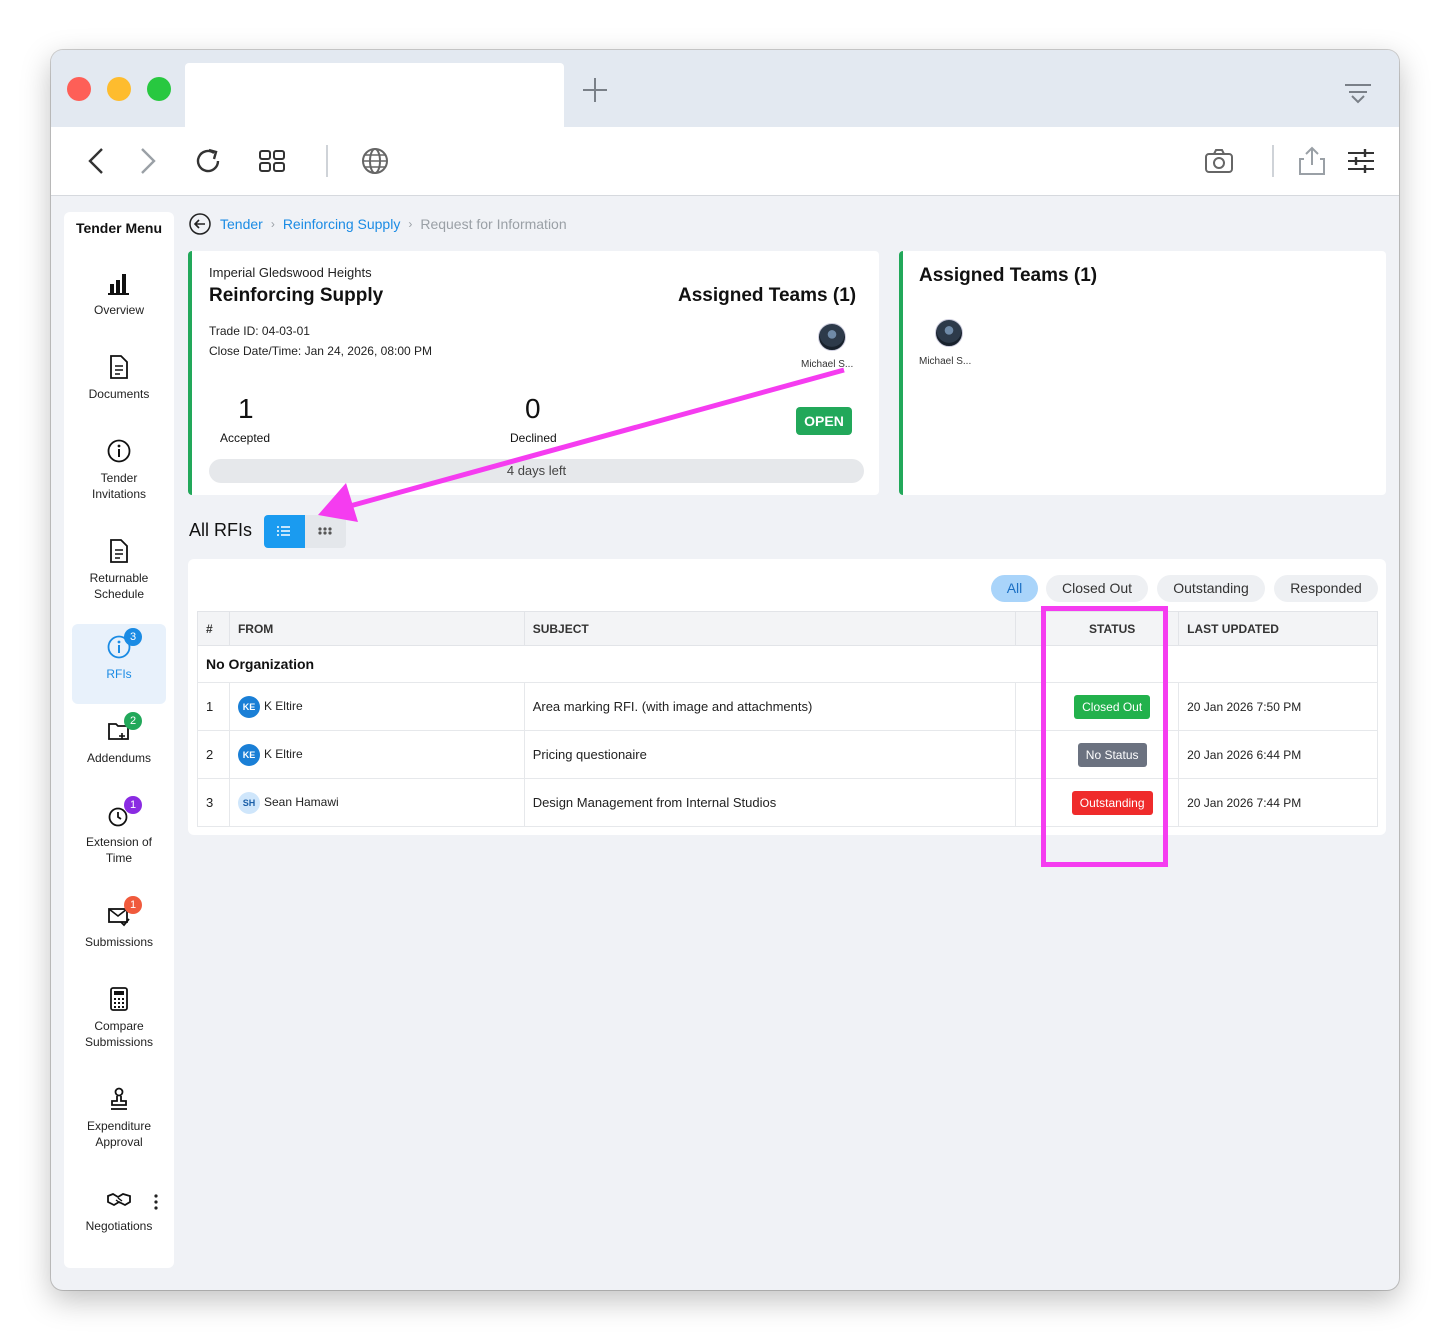 This screenshot has height=1341, width=1450. What do you see at coordinates (1278, 802) in the screenshot?
I see `last-updated-cell: 20 Jan 2026 7:44 PM` at bounding box center [1278, 802].